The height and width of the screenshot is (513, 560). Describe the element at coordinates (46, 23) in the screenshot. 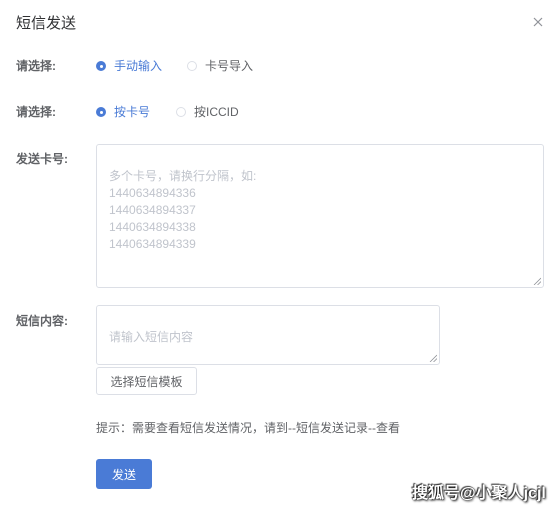

I see `dialog-title: 短信发送` at that location.